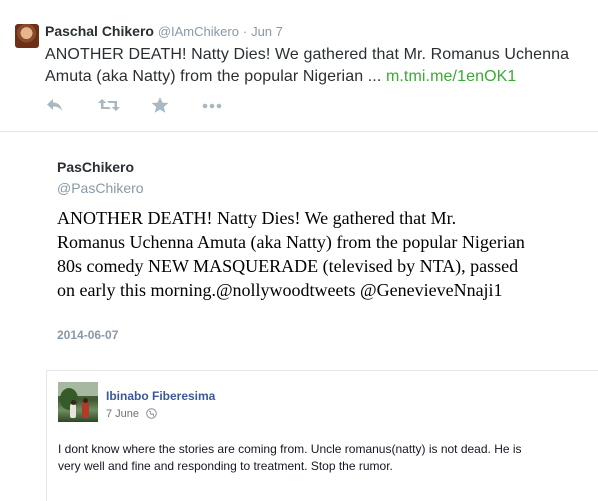 This screenshot has width=598, height=501. I want to click on more-icon, so click(213, 106).